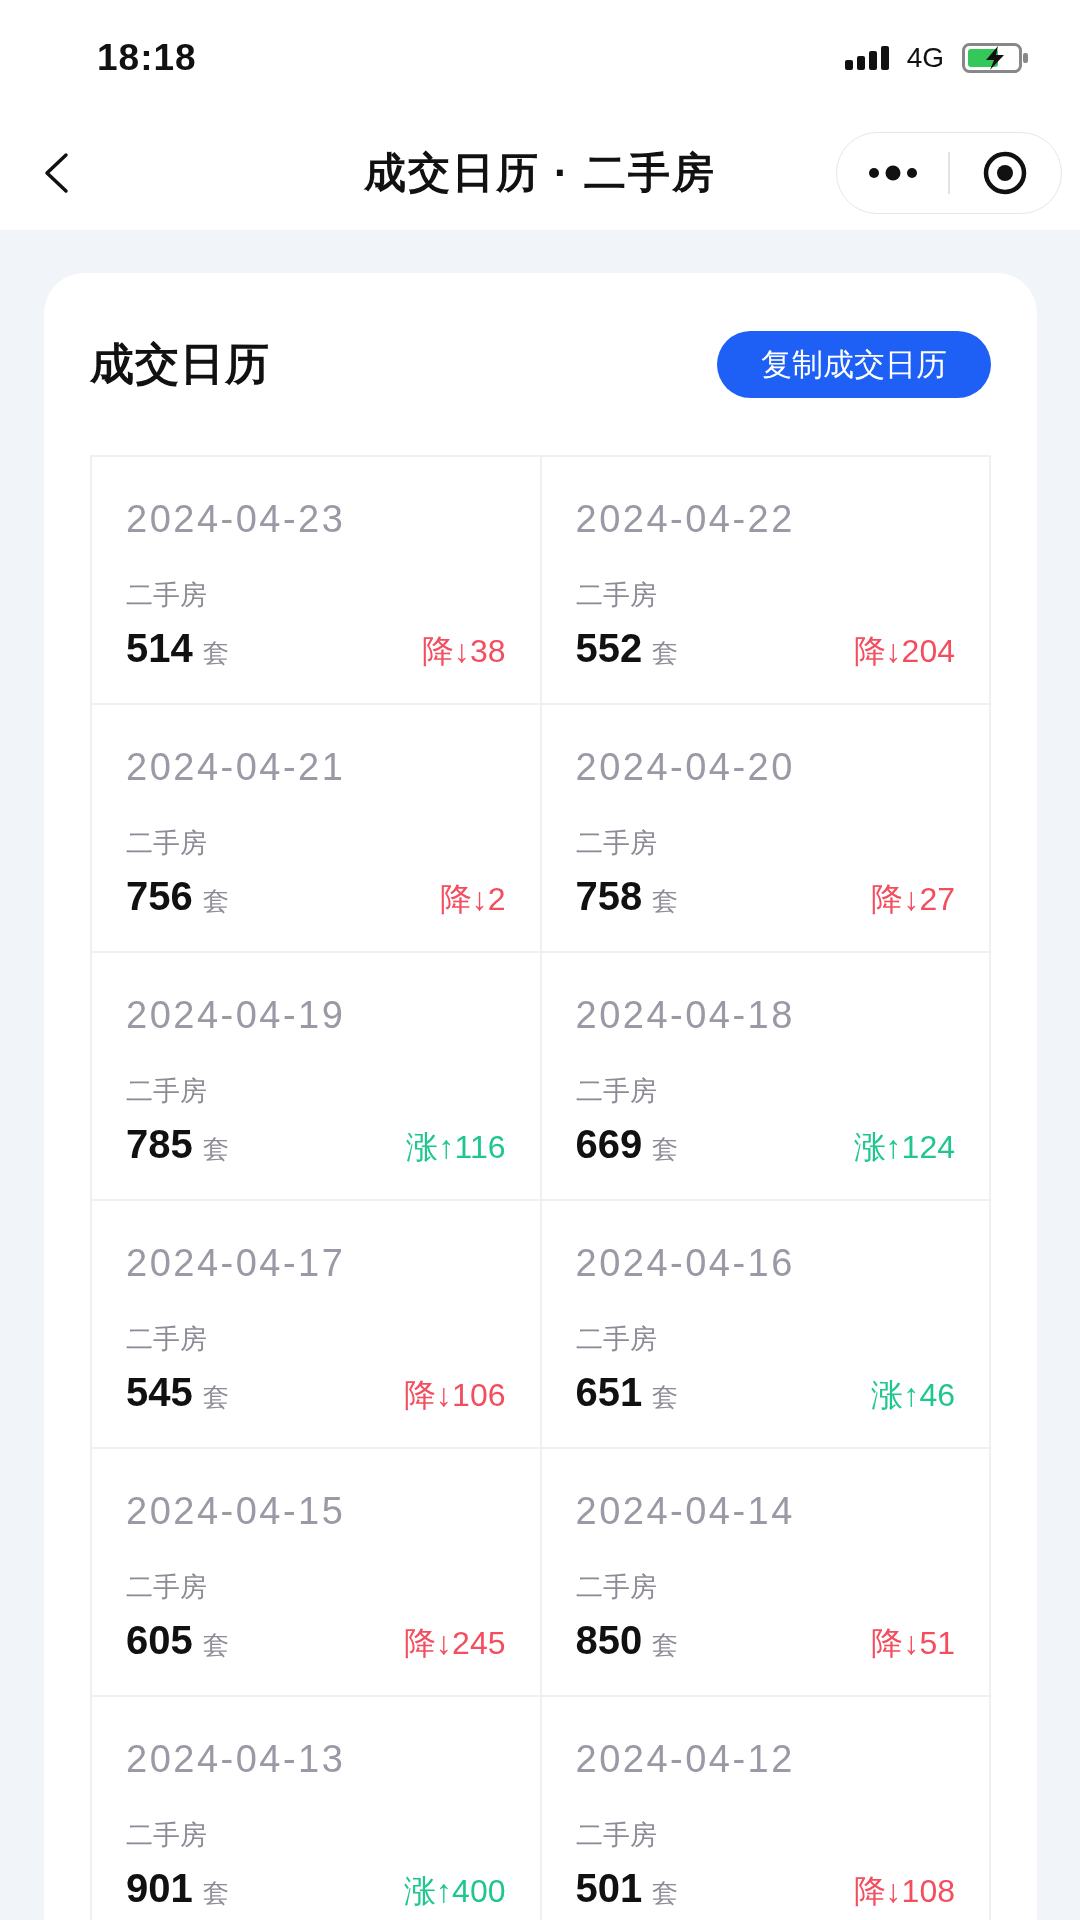  I want to click on date-label: 2024-04-16, so click(685, 1263).